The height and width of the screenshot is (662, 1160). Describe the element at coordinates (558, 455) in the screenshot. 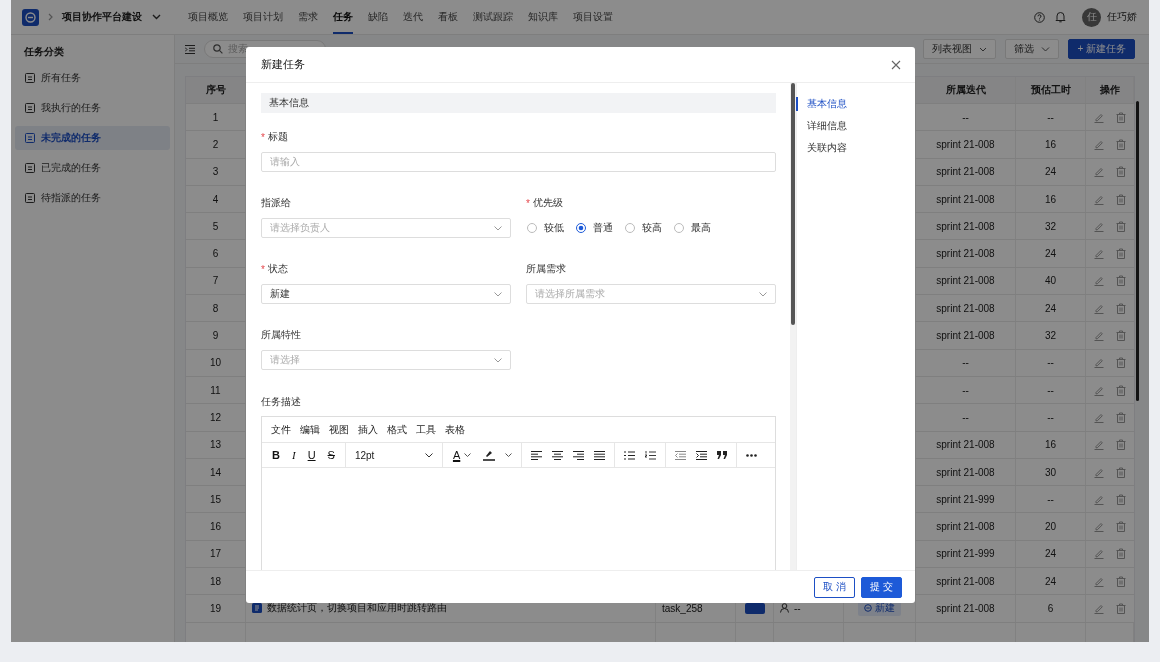

I see `align-center-icon` at that location.